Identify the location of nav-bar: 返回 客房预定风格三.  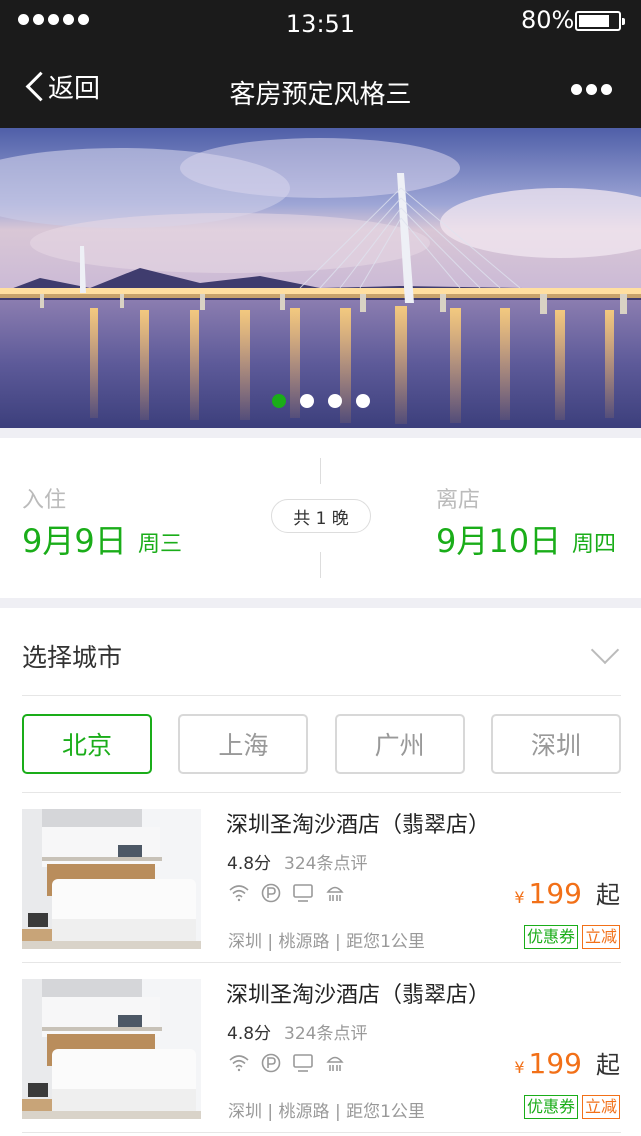
(320, 86).